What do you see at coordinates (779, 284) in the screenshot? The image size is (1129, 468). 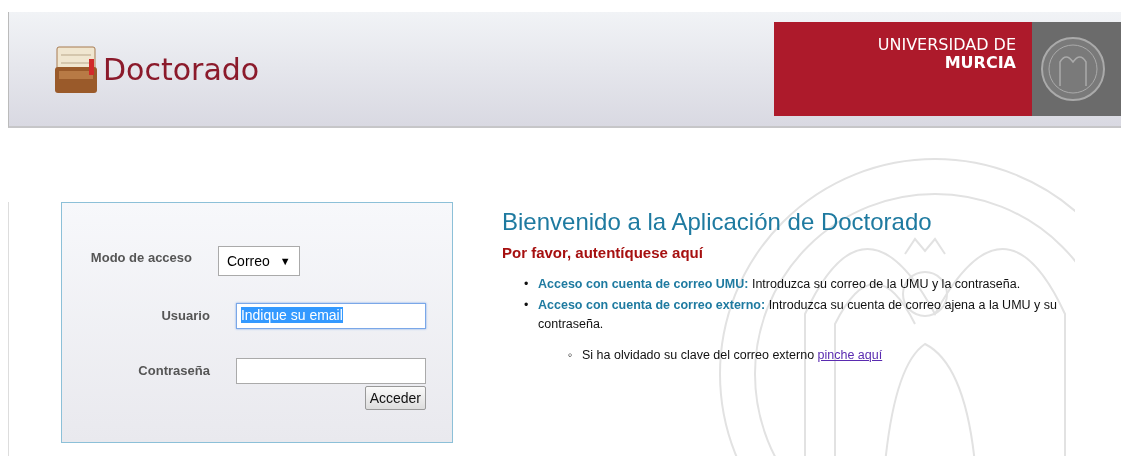 I see `instruction-text: Acceso con cuenta de correo UMU: Introduzca su correo de la UMU y la contraseña.` at bounding box center [779, 284].